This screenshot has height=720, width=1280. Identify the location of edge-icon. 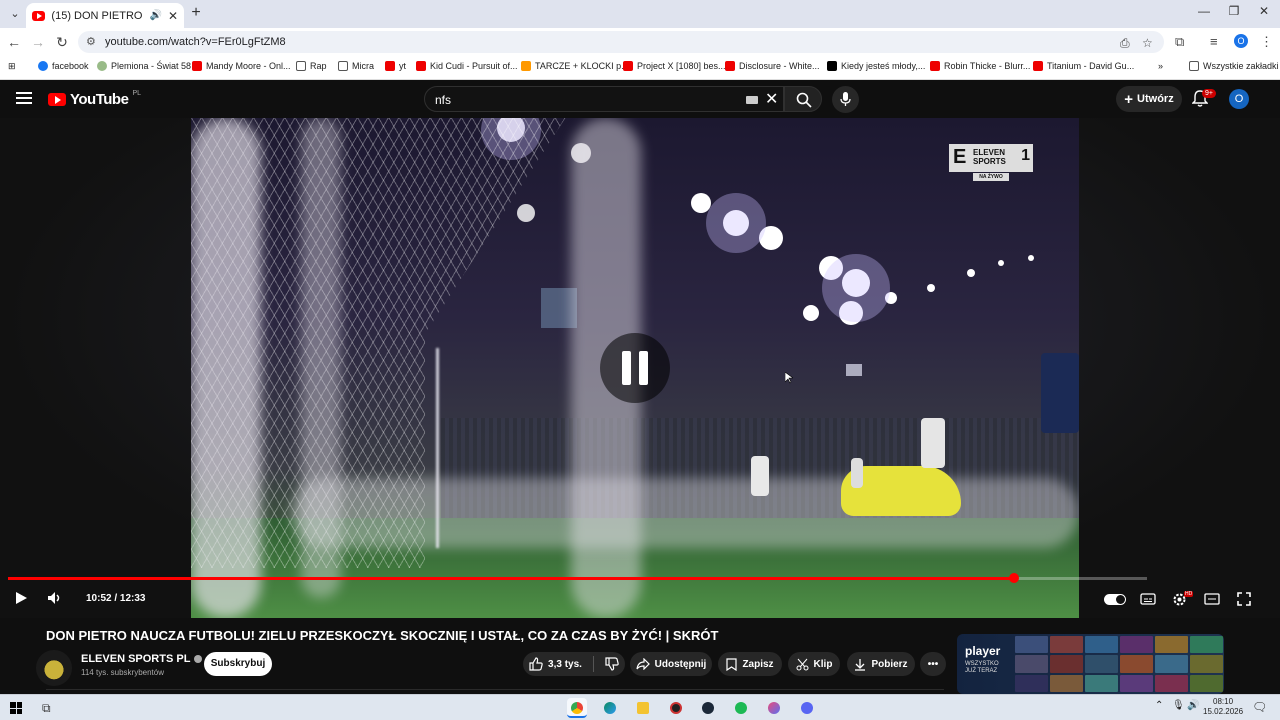
(610, 708).